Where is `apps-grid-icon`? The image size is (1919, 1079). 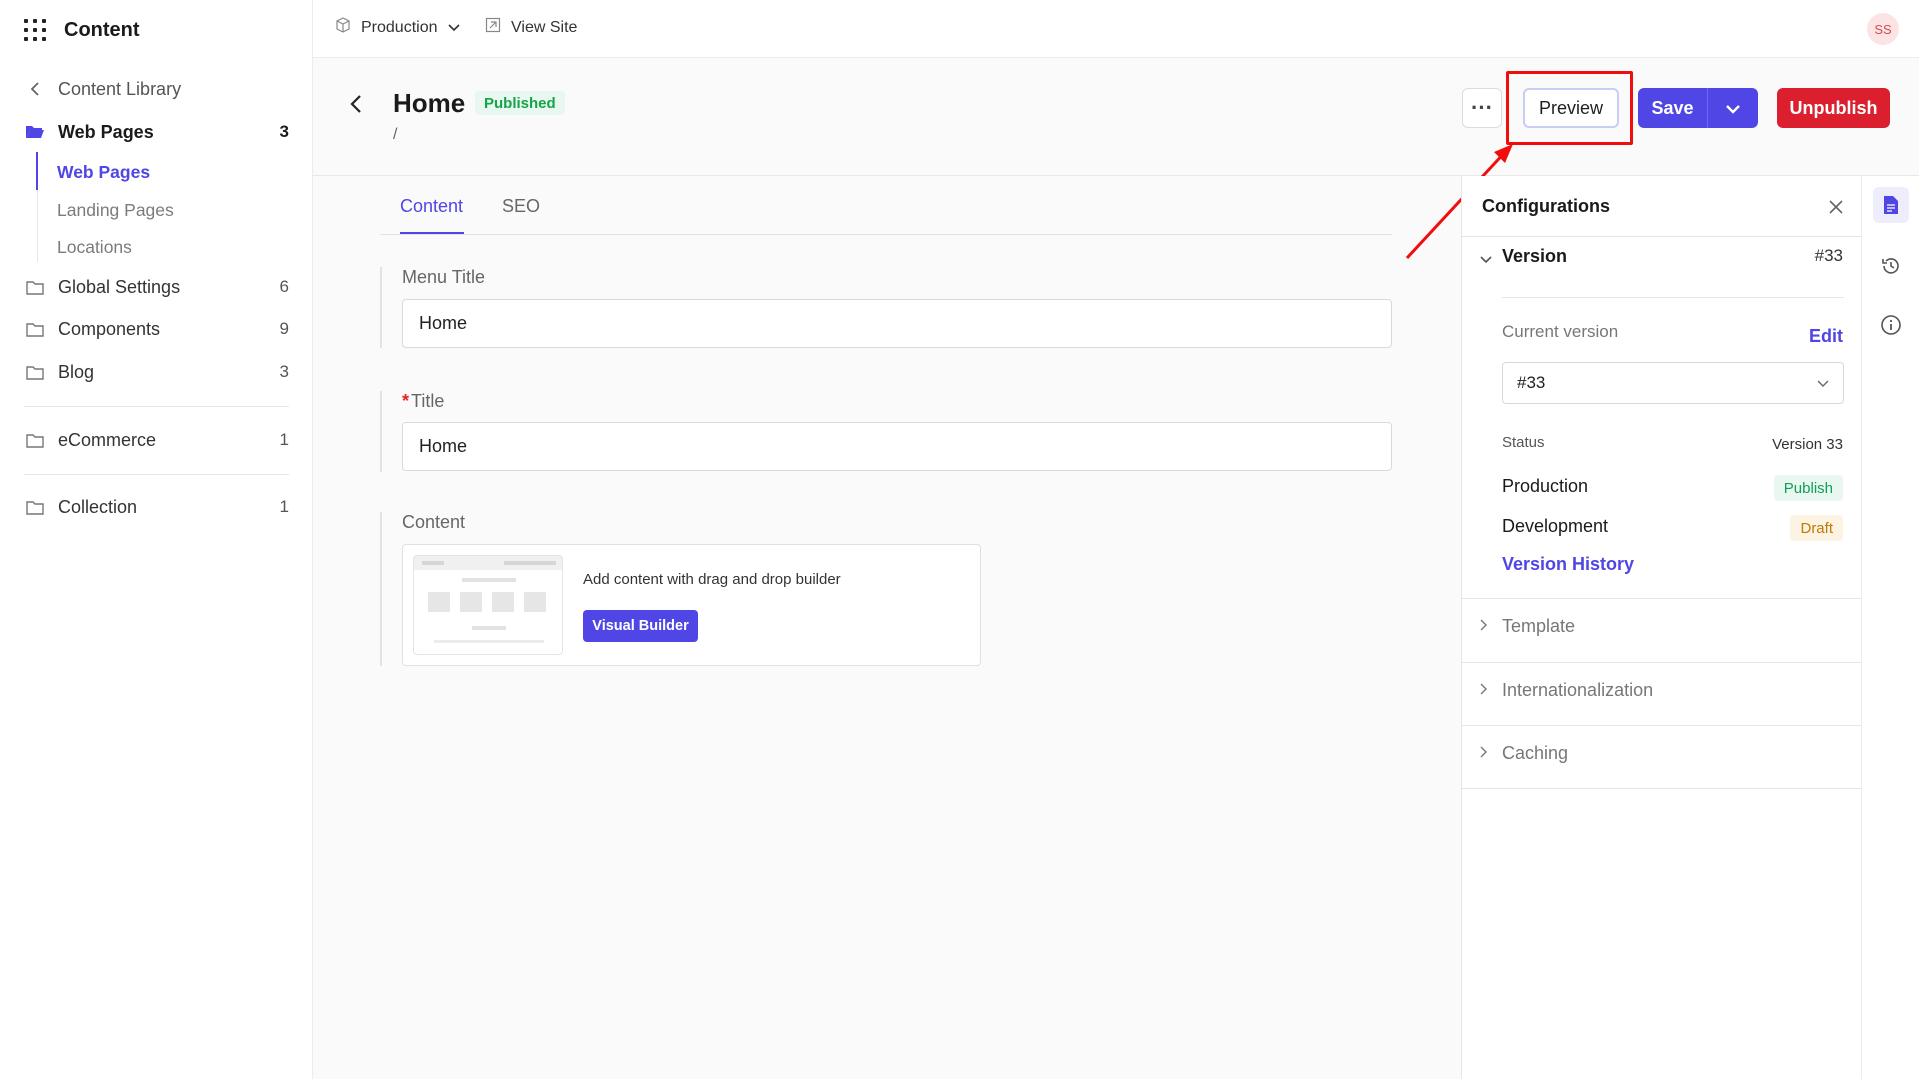 apps-grid-icon is located at coordinates (35, 30).